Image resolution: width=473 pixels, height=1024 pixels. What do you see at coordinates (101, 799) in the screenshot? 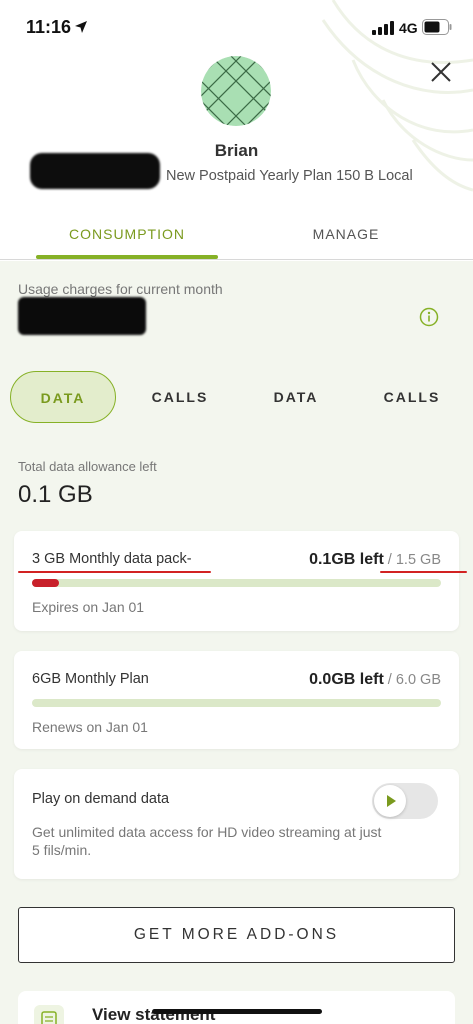
I see `on-demand-title: Play on demand data` at bounding box center [101, 799].